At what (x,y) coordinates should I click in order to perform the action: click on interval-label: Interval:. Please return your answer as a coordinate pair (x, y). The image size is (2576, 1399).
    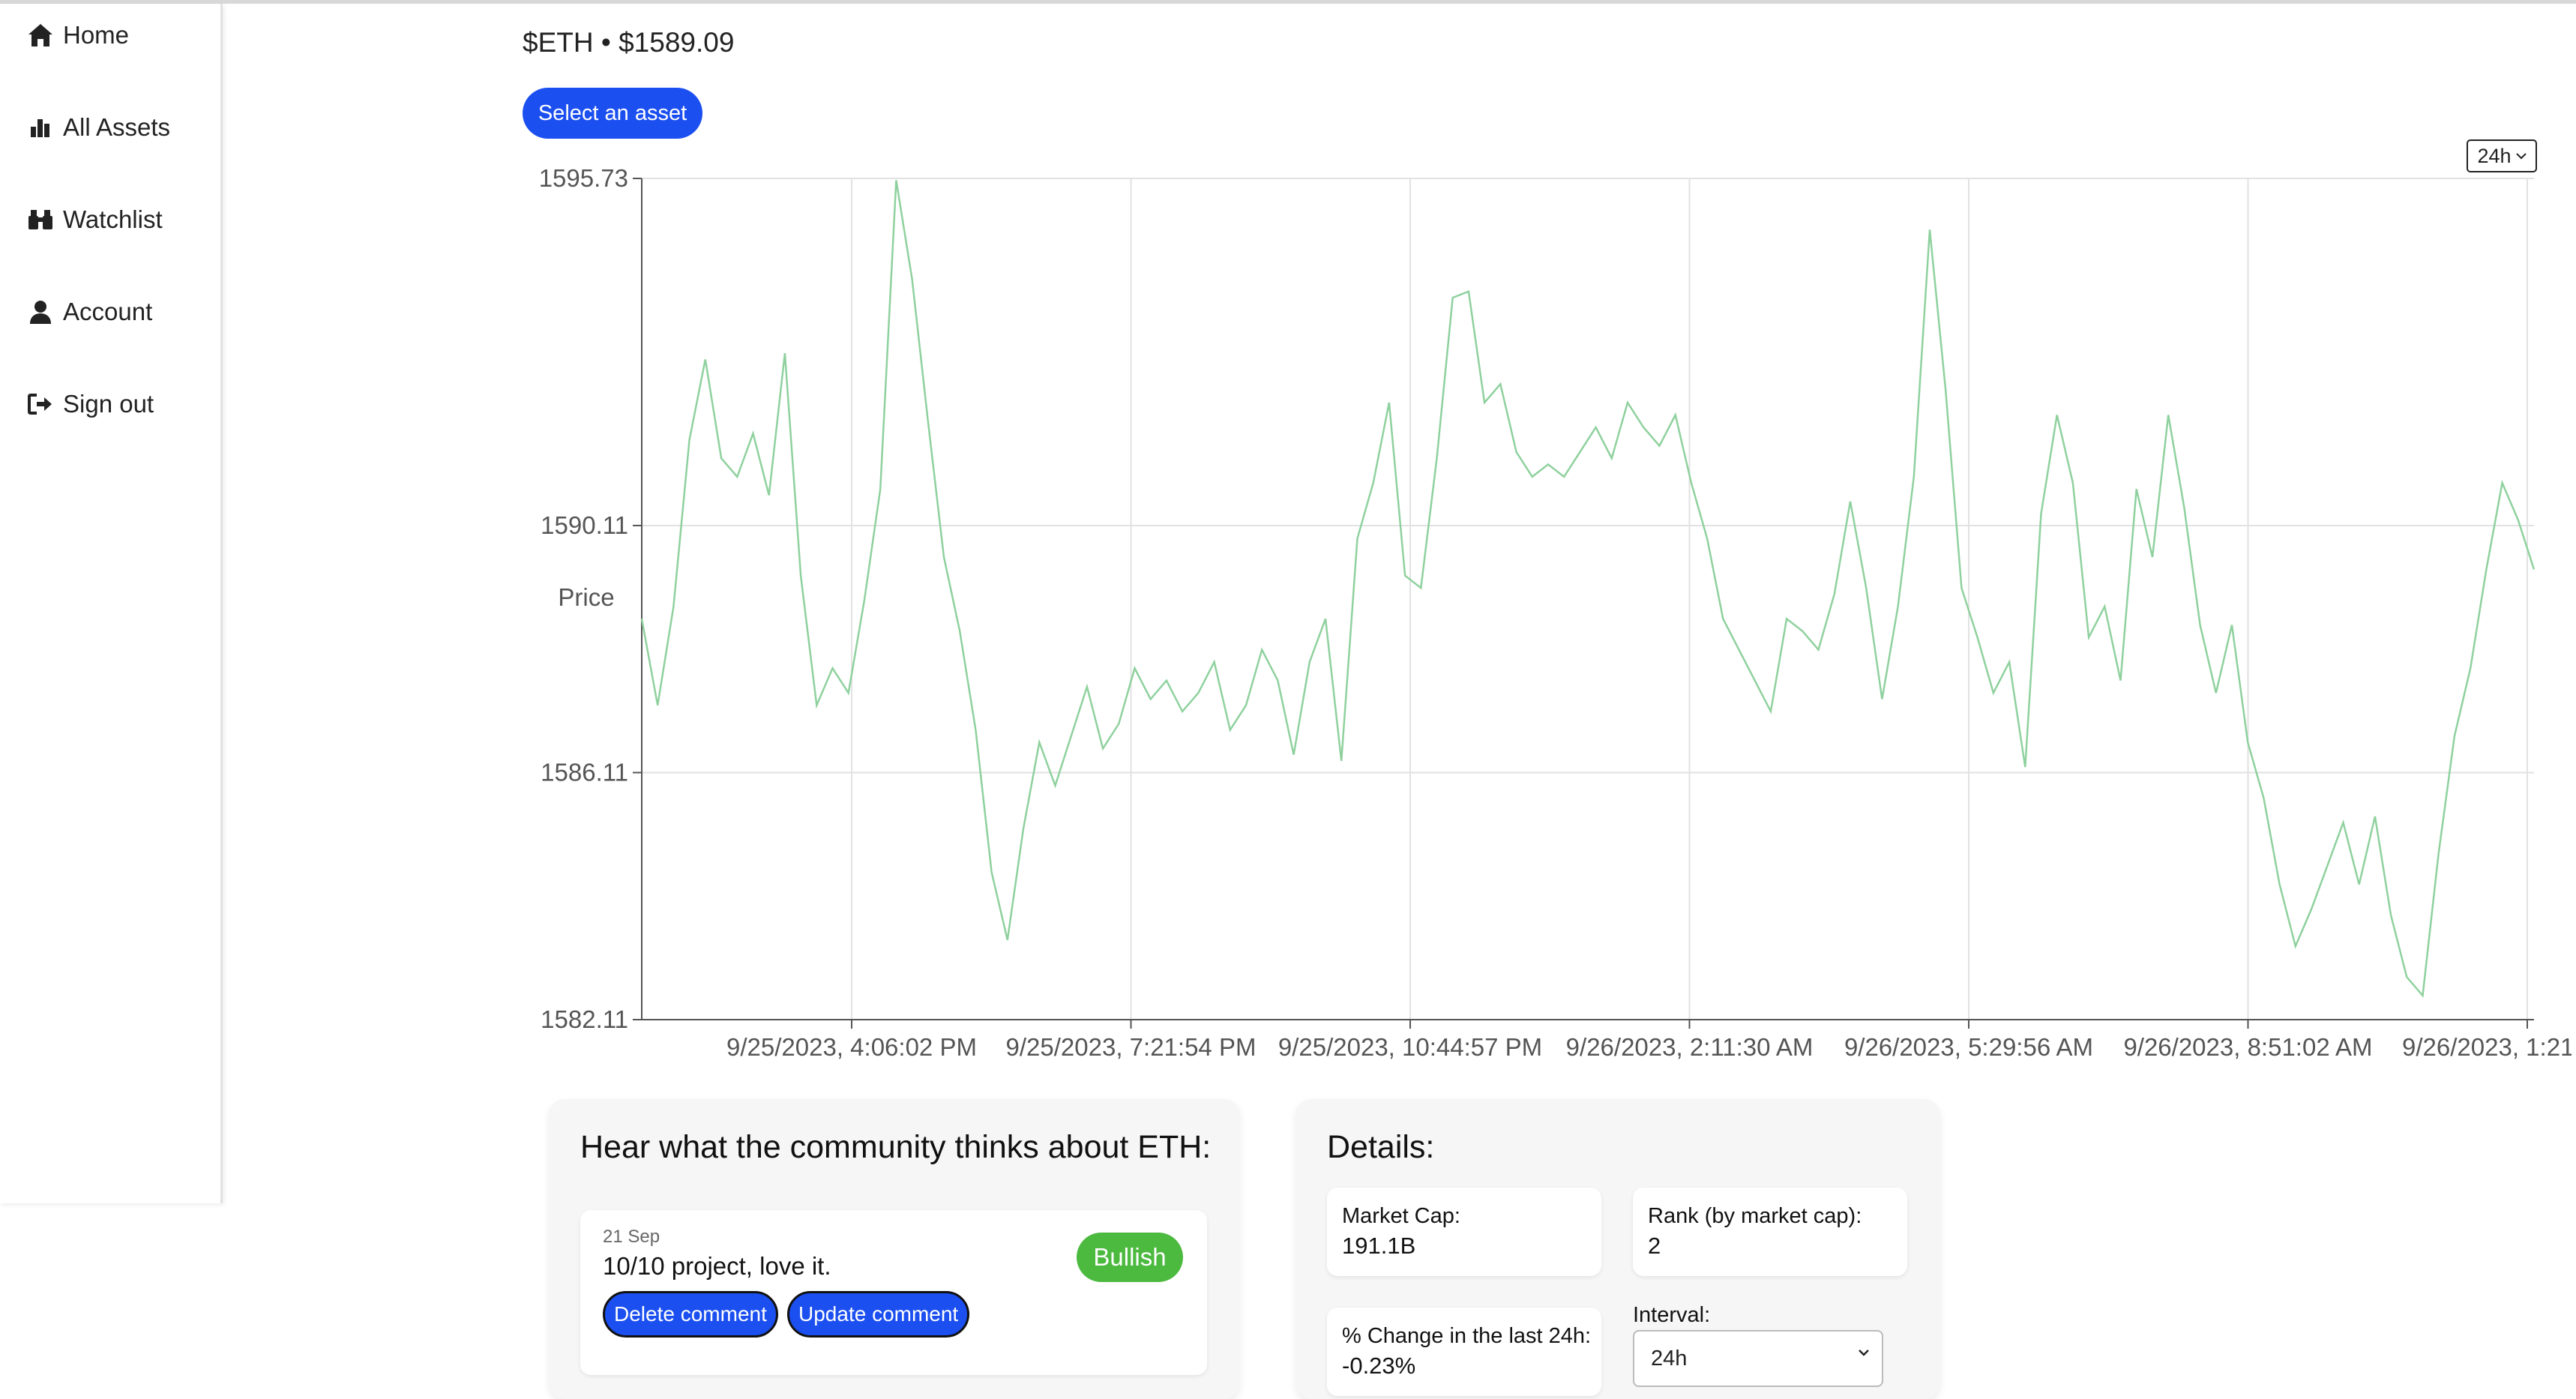
    Looking at the image, I should click on (1672, 1315).